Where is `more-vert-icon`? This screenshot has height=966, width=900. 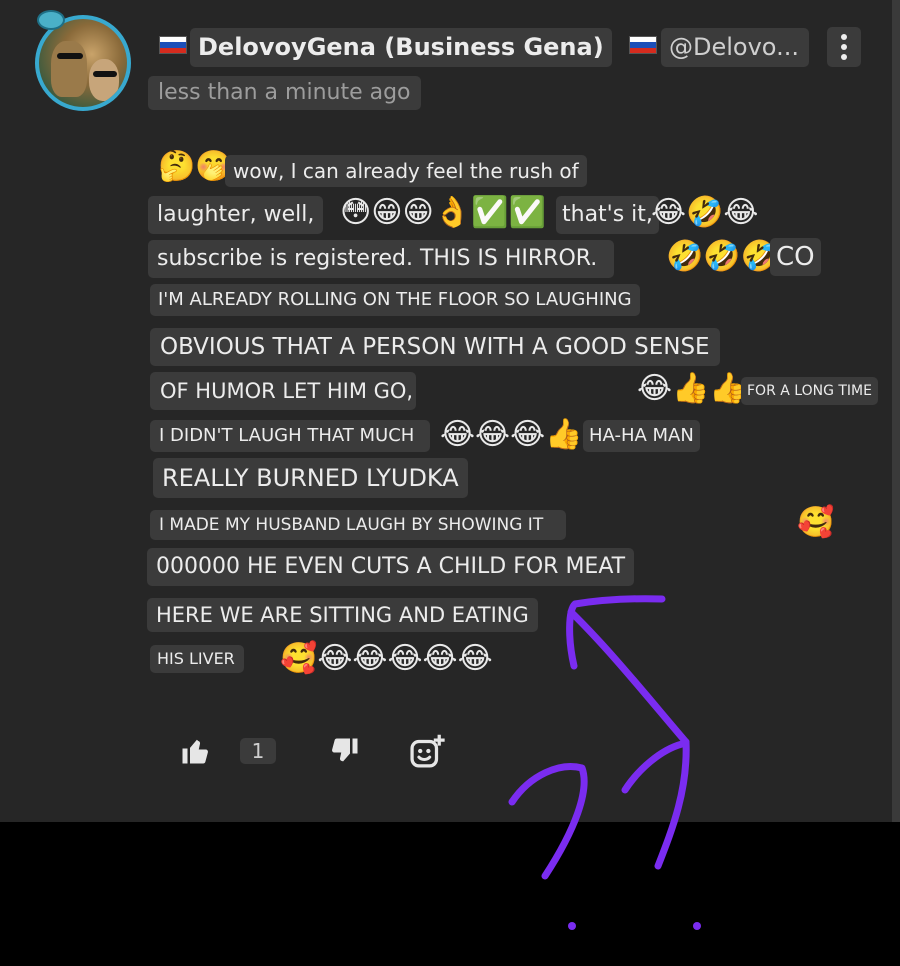 more-vert-icon is located at coordinates (844, 47).